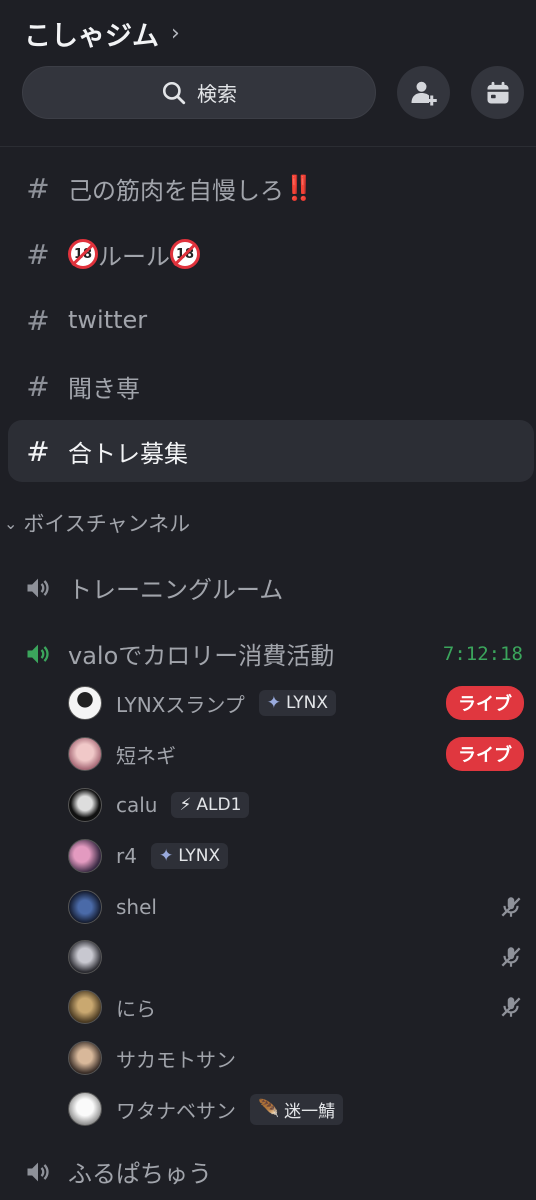  I want to click on voice-timer: 7:12:18, so click(482, 653).